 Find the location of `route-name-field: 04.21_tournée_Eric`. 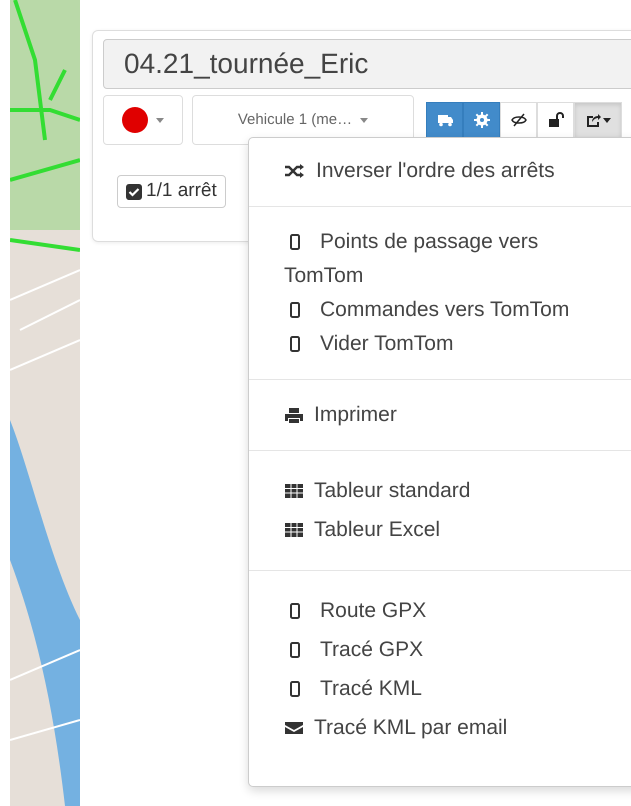

route-name-field: 04.21_tournée_Eric is located at coordinates (367, 64).